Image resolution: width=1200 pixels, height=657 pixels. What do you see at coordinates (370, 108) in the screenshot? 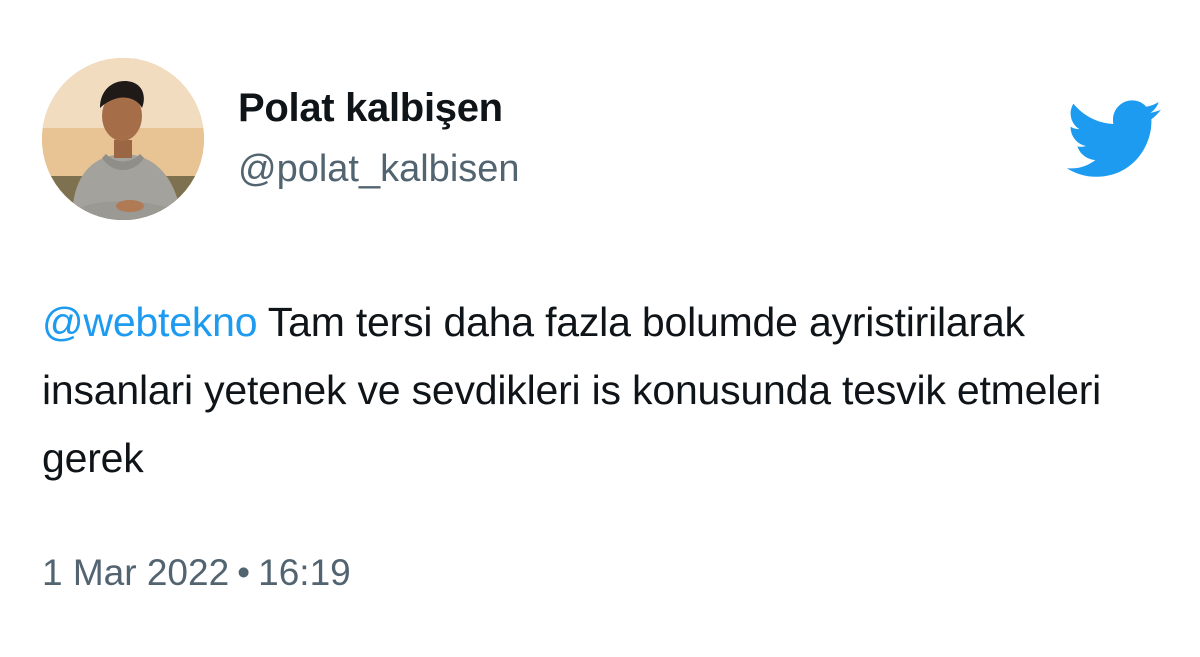
I see `display-name: Polat kalbişen` at bounding box center [370, 108].